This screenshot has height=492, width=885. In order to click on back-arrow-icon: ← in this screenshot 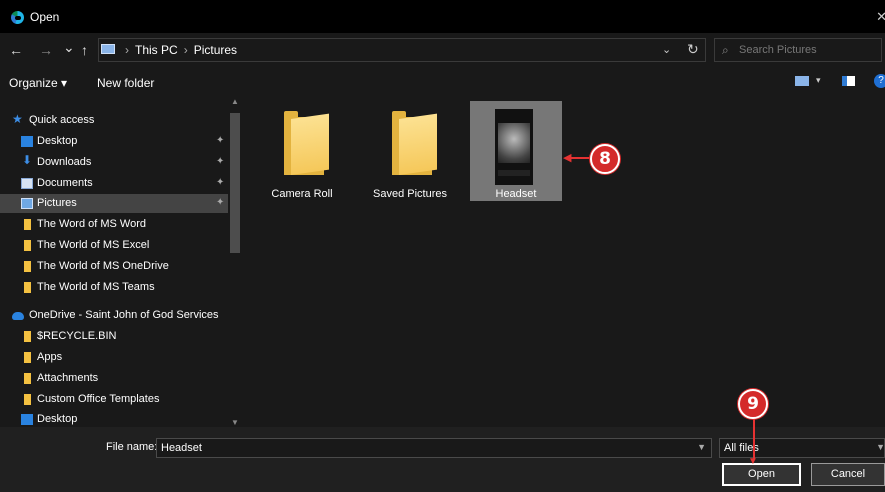, I will do `click(16, 50)`.